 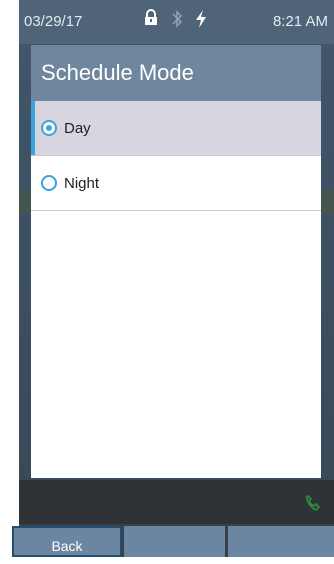 I want to click on option-label-night: Night, so click(x=82, y=183).